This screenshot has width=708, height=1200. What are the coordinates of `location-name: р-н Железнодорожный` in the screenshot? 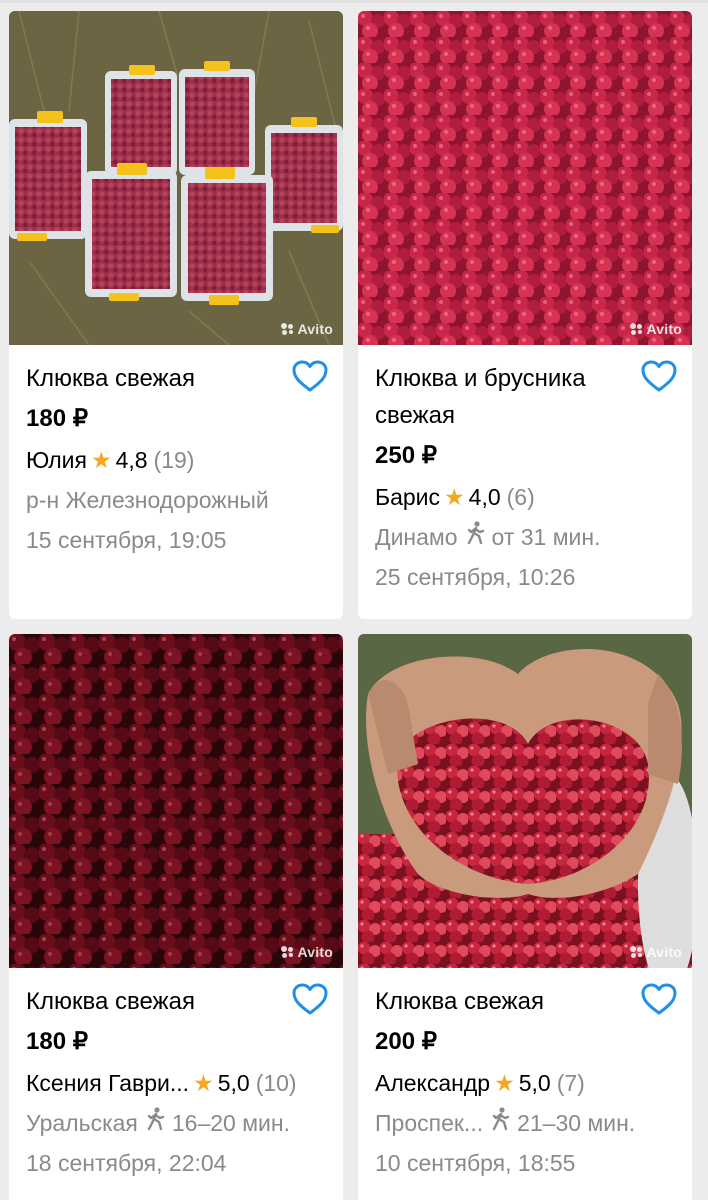 It's located at (147, 500).